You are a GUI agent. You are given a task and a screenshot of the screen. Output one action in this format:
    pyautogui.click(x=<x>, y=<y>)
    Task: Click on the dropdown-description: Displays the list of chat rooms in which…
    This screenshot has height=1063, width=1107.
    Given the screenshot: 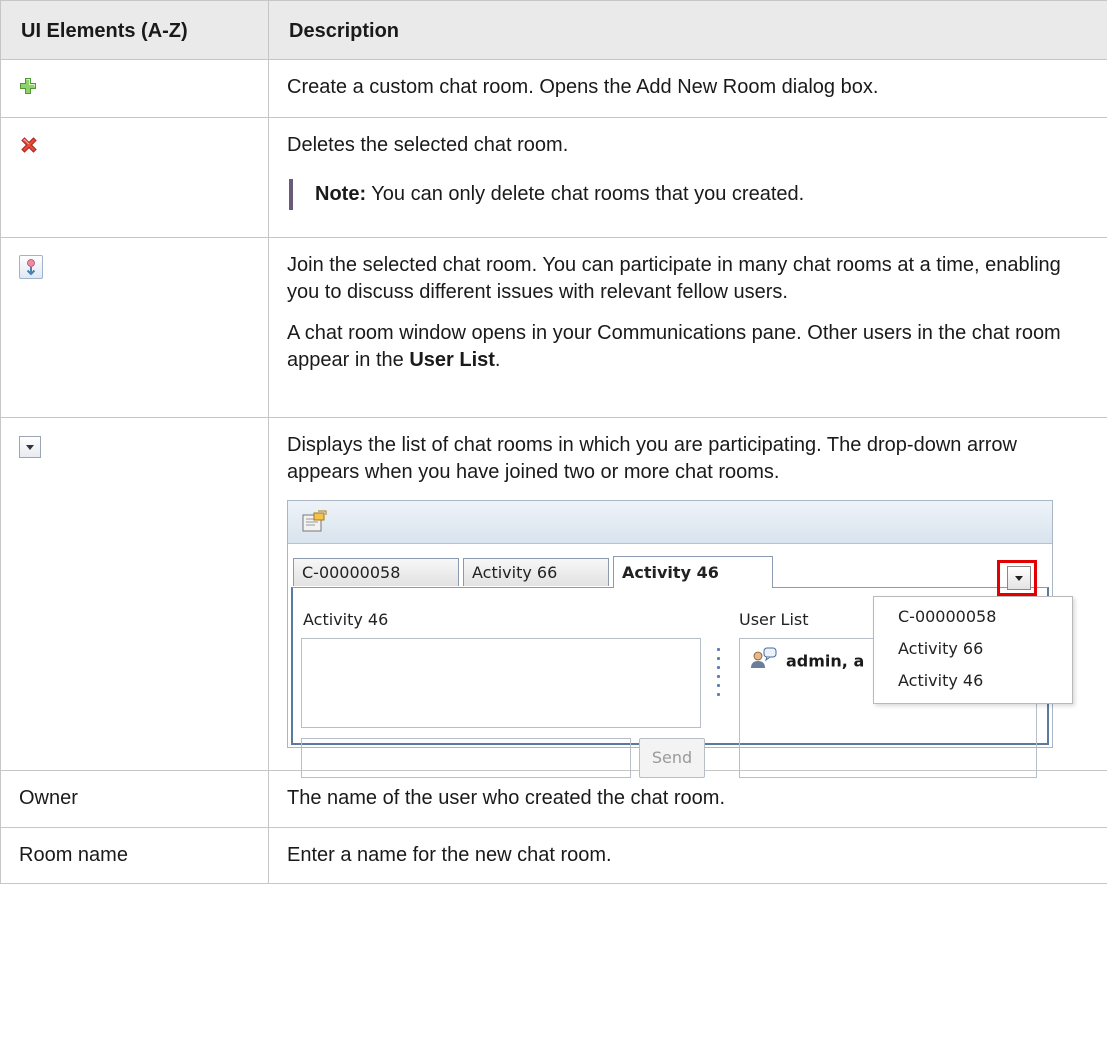 What is the action you would take?
    pyautogui.click(x=652, y=458)
    